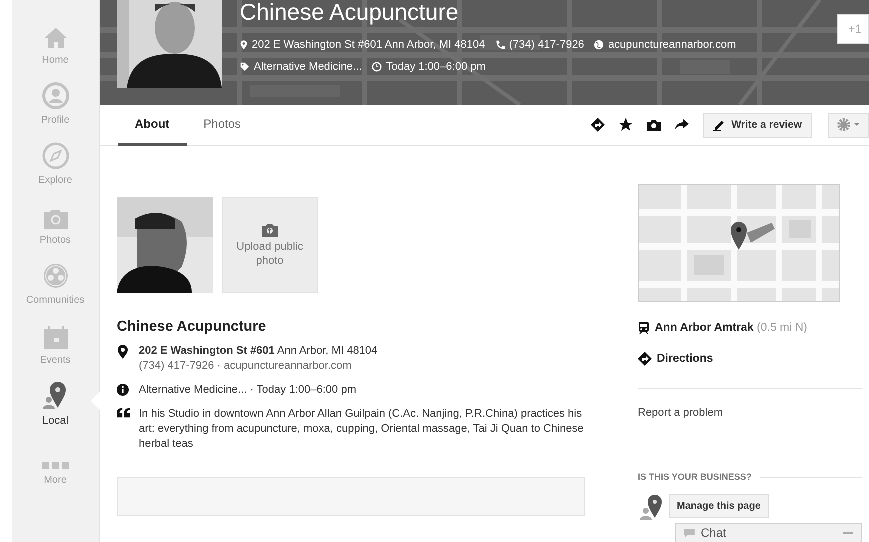  I want to click on upload-photo-button: Upload public photo, so click(270, 245).